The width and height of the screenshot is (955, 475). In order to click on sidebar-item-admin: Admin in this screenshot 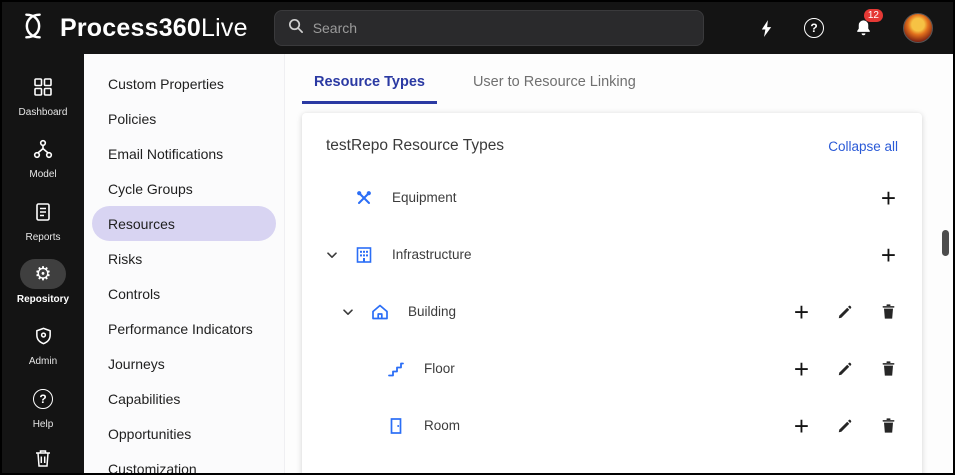, I will do `click(43, 344)`.